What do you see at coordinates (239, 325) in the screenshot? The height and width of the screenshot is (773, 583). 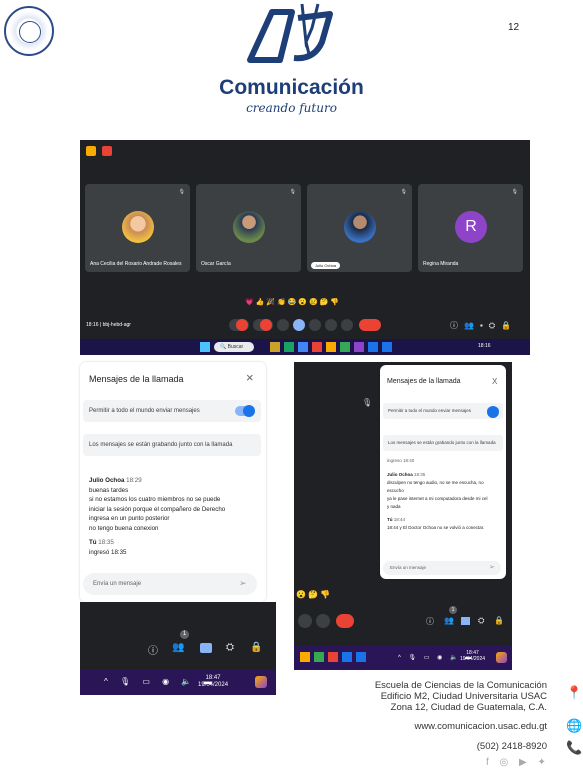 I see `mic-button` at bounding box center [239, 325].